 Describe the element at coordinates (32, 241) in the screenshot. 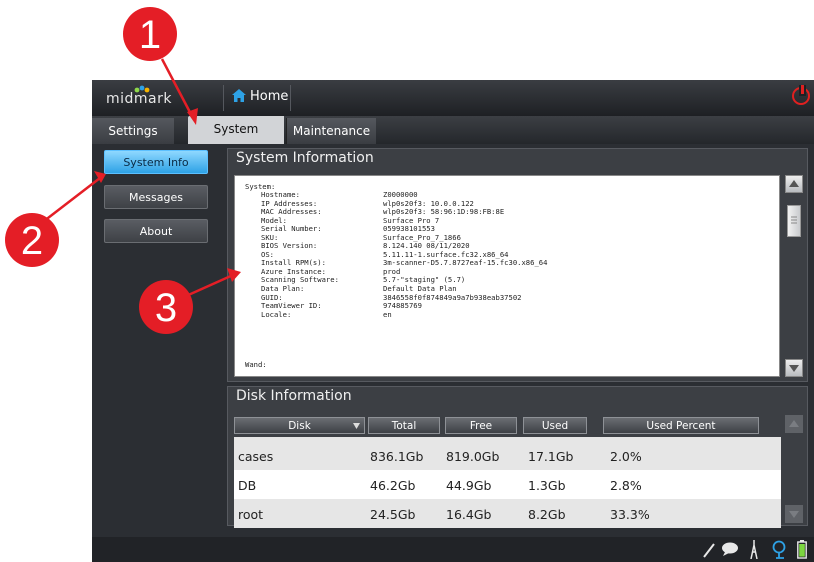

I see `callout-2-number: 2` at that location.